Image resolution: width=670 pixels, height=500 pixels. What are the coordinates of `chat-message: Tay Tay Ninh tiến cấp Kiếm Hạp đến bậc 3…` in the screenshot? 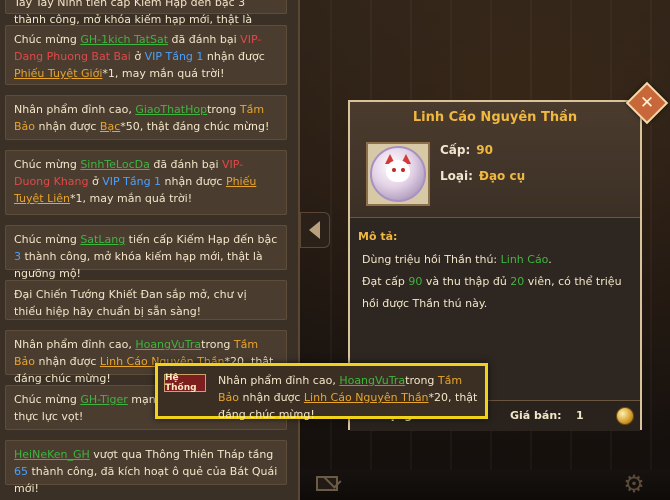 It's located at (146, 21).